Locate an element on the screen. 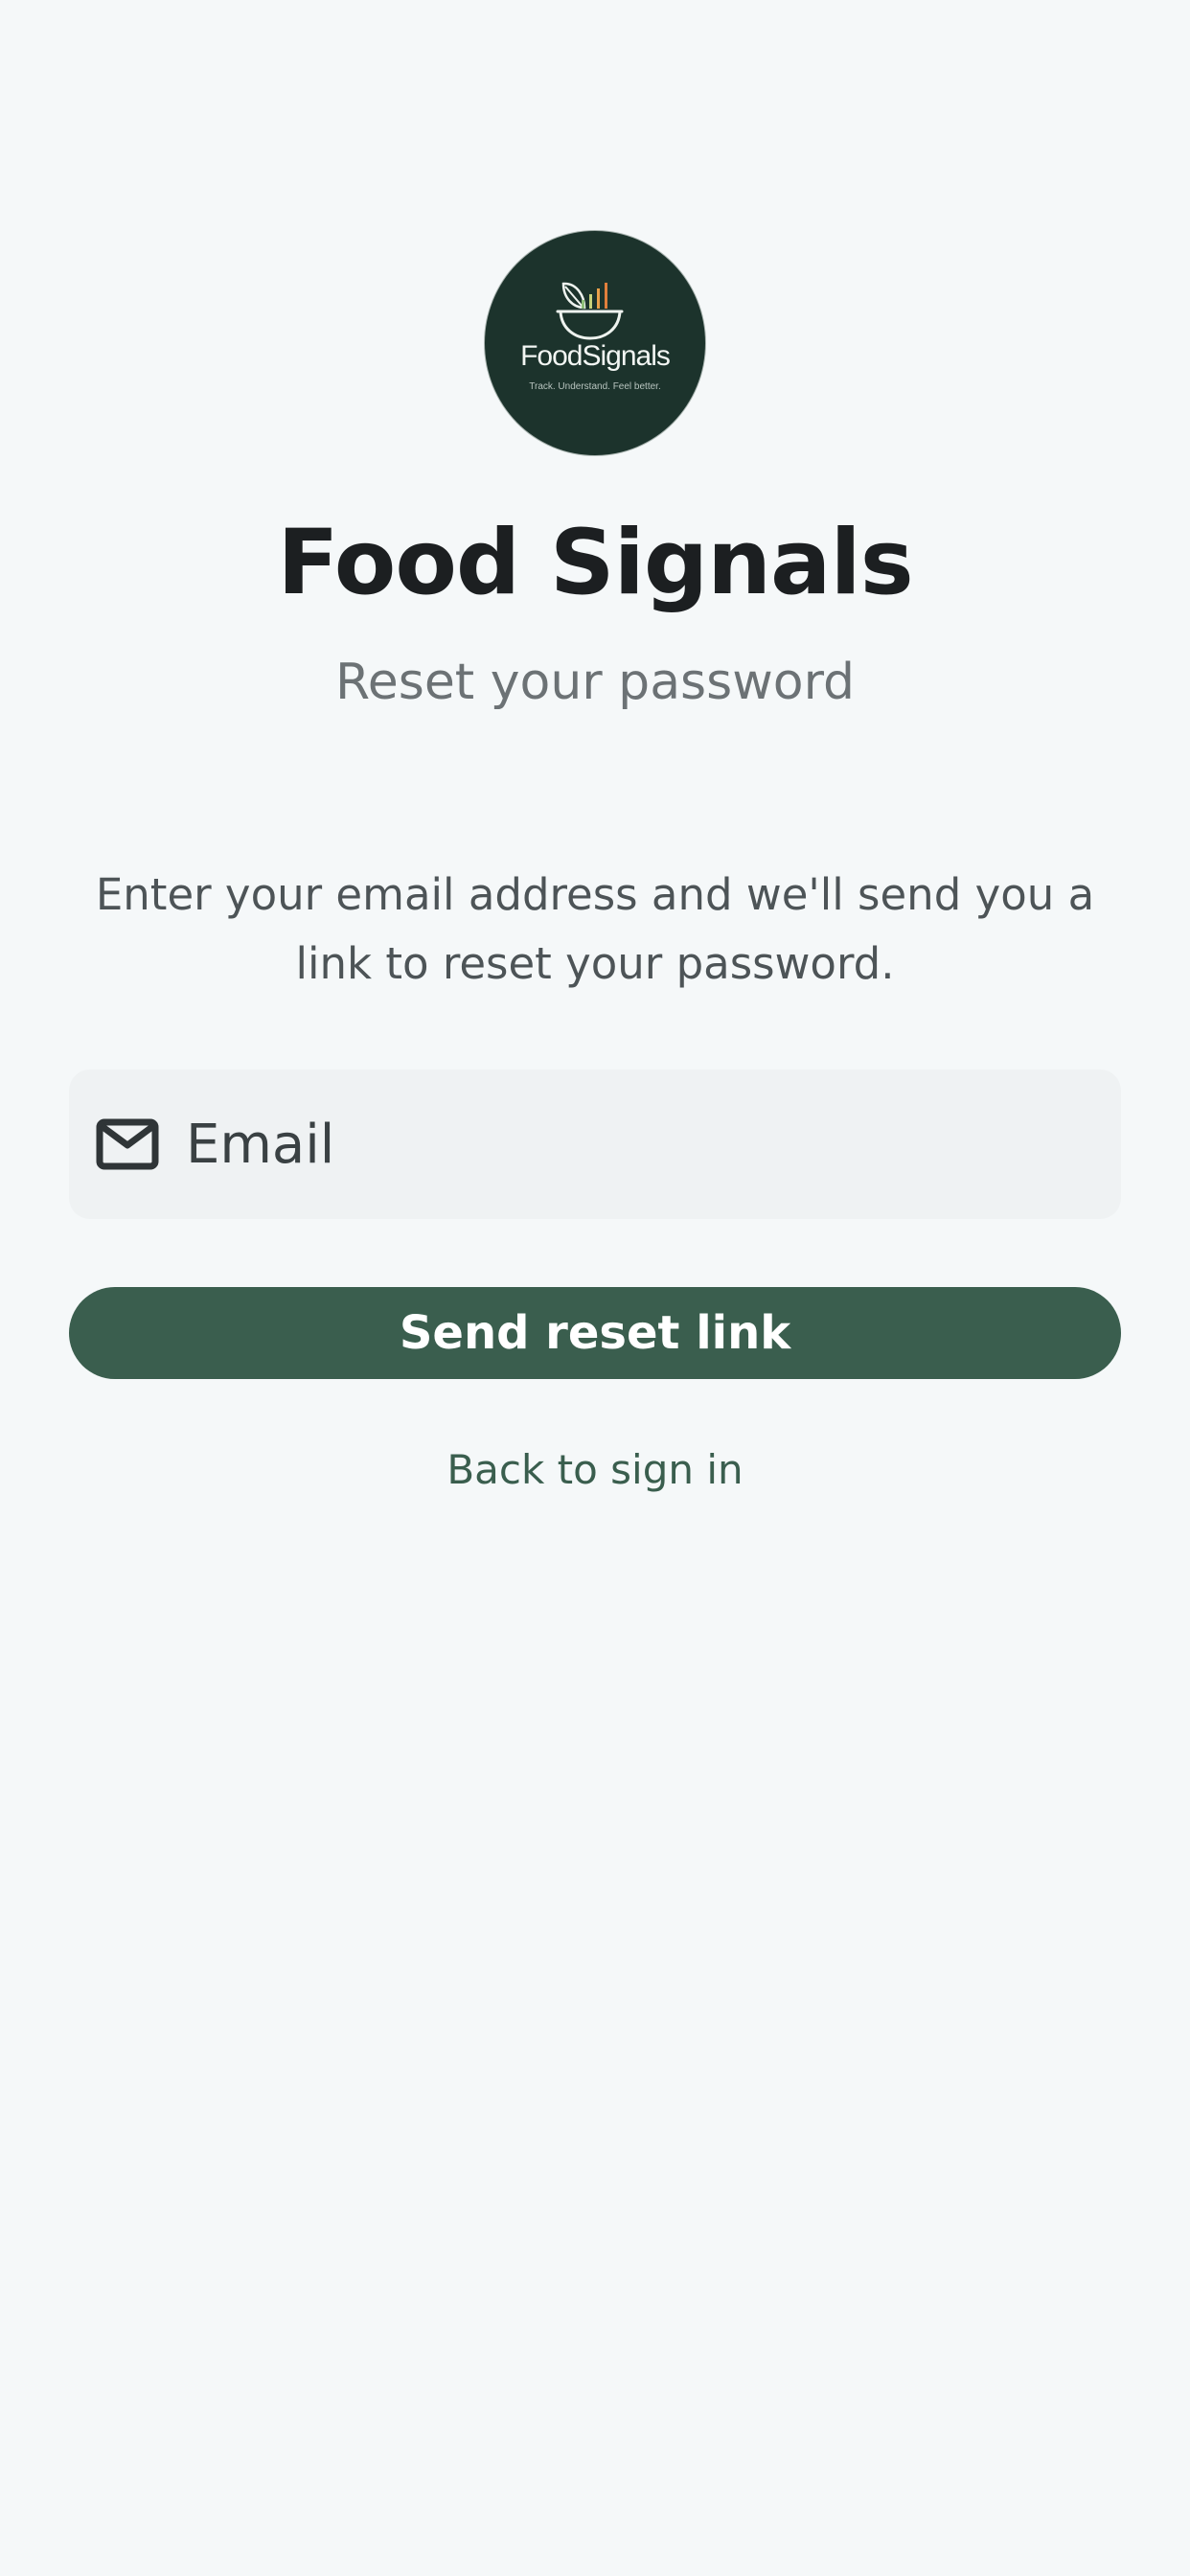 The image size is (1190, 2576). send-reset-link-button: Send reset link is located at coordinates (595, 1333).